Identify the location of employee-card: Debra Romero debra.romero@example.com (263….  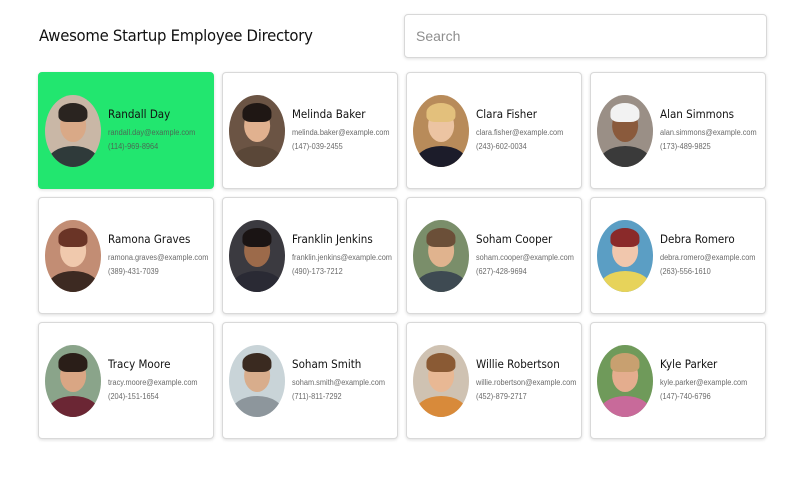
(678, 255).